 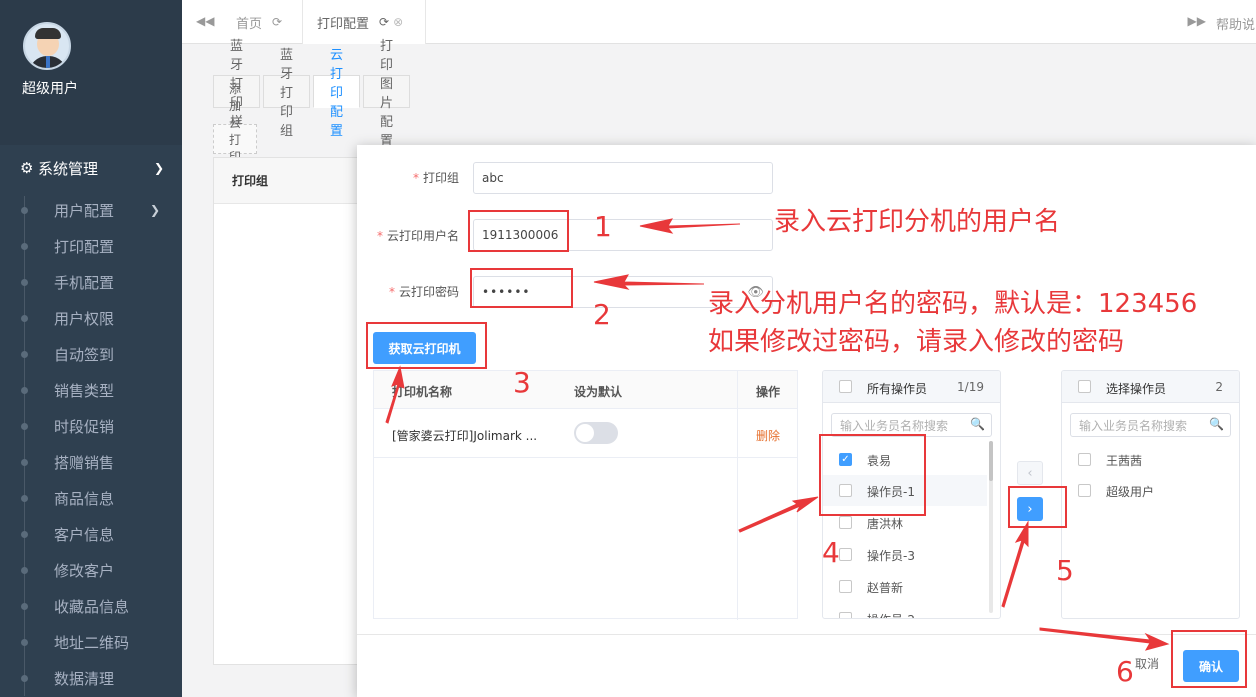 I want to click on printer-table: 打印机名称 设为默认 操作 [管家婆云打印]Jolimark ... 删除, so click(x=585, y=495).